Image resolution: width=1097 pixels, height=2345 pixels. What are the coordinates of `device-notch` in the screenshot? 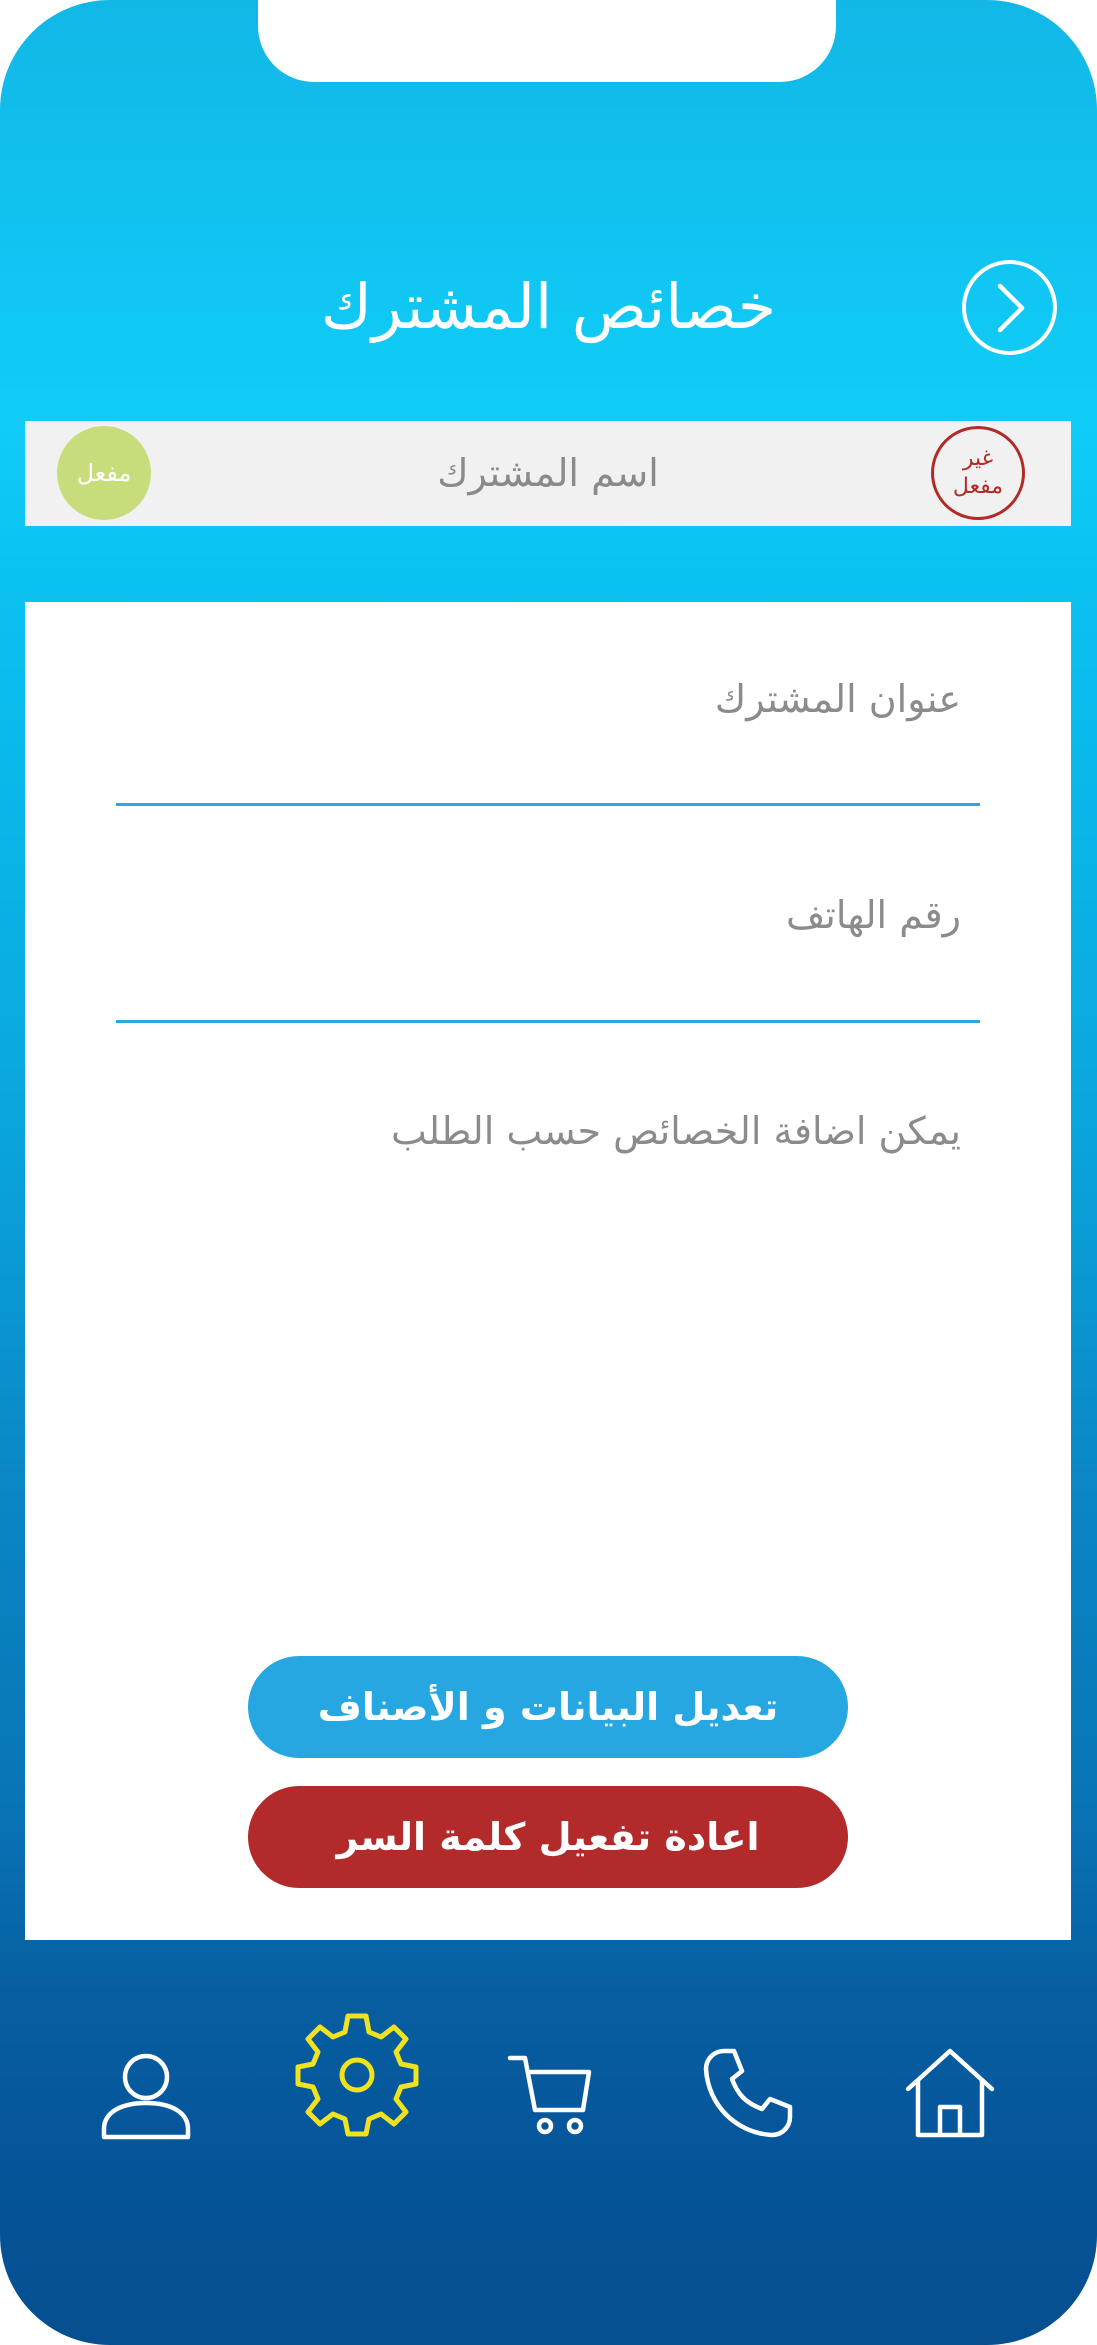 It's located at (547, 41).